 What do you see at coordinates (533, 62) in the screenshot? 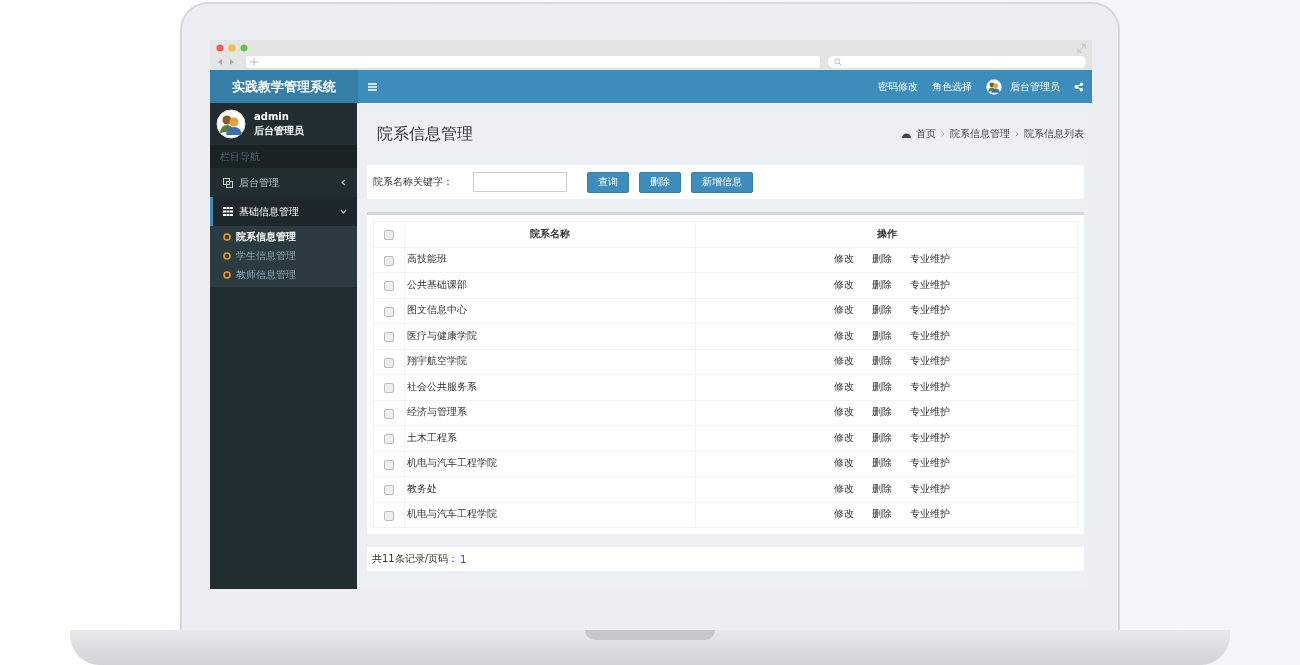
I see `address-bar` at bounding box center [533, 62].